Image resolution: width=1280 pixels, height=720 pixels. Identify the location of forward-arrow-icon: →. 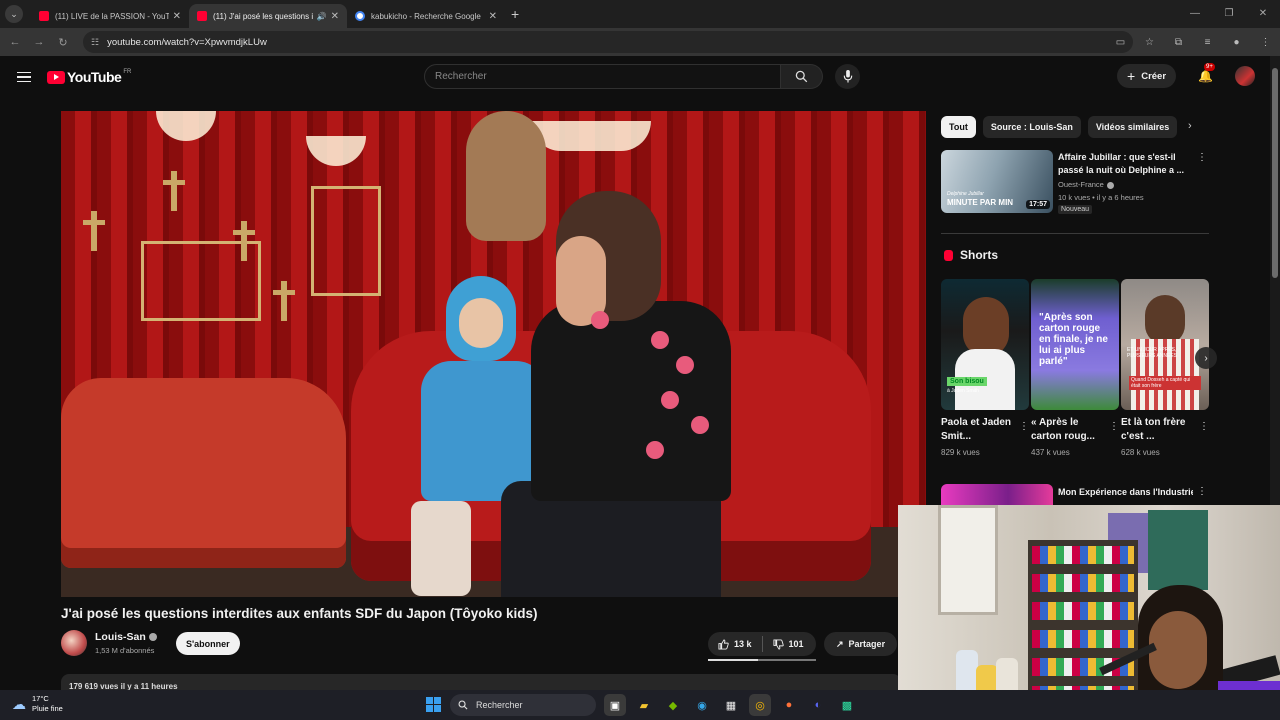
(39, 42).